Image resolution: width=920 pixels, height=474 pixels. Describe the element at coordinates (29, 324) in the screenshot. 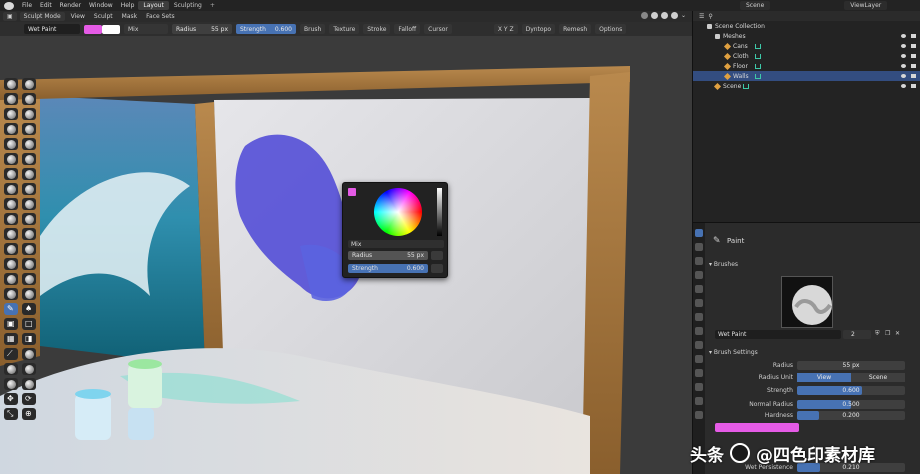

I see `box-hide-tool: □` at that location.